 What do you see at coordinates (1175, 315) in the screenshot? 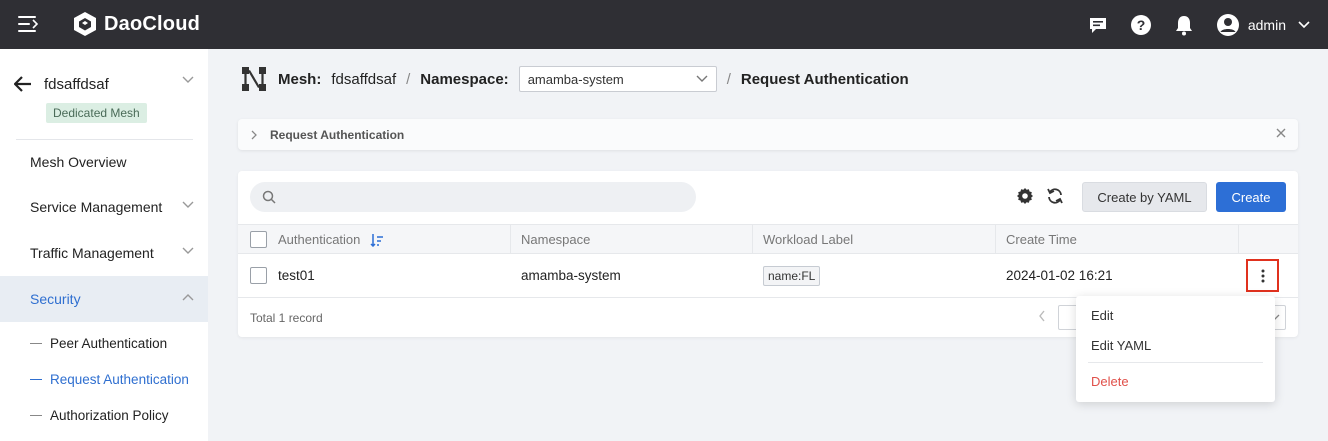
I see `menu-item-edit: Edit` at bounding box center [1175, 315].